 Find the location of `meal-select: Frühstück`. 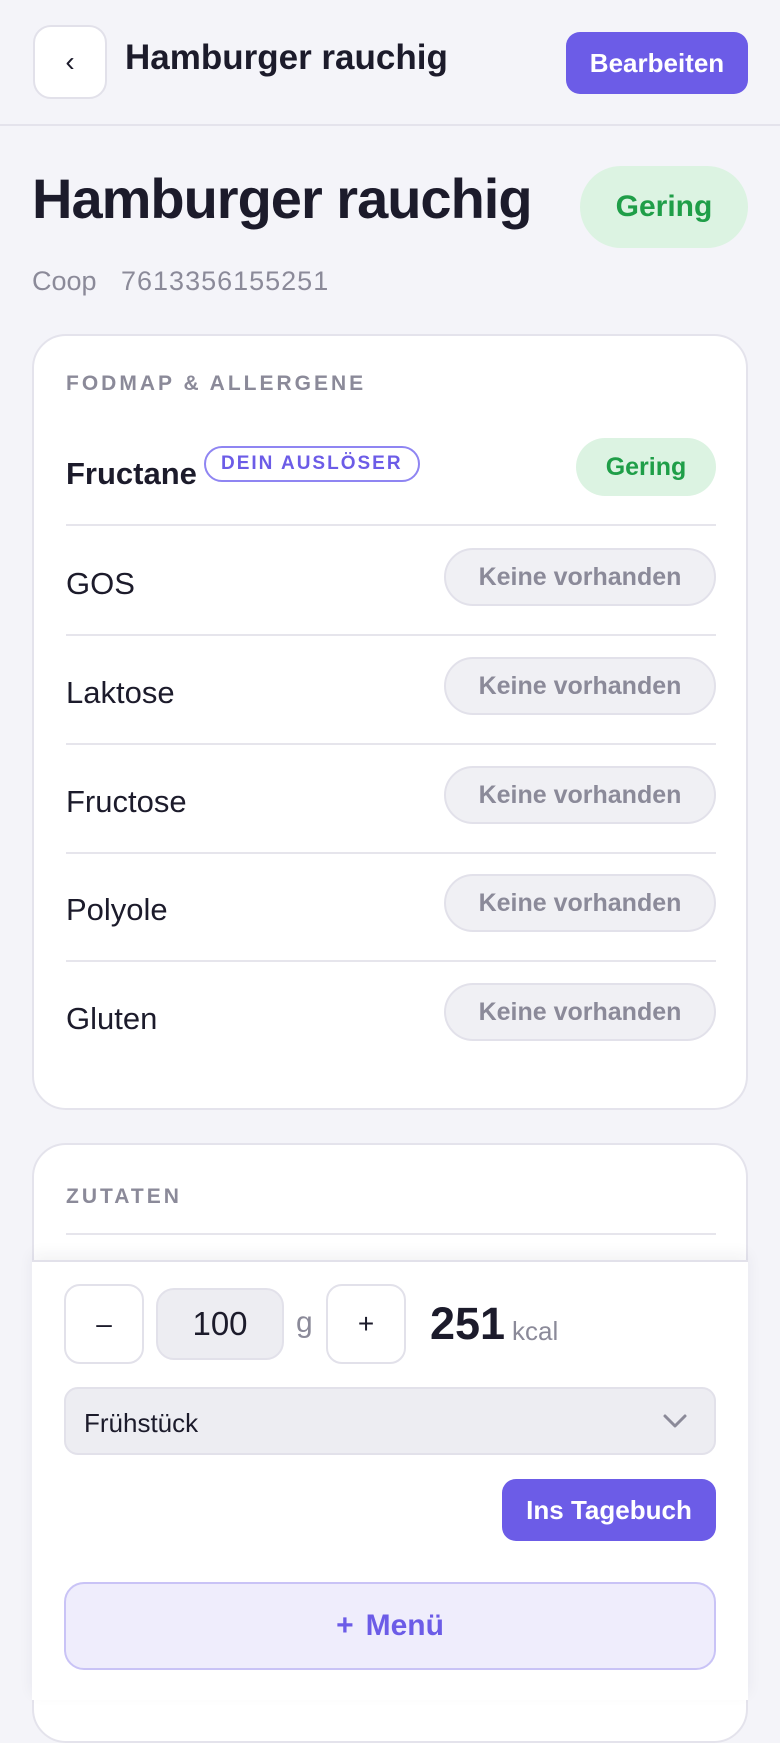

meal-select: Frühstück is located at coordinates (390, 1421).